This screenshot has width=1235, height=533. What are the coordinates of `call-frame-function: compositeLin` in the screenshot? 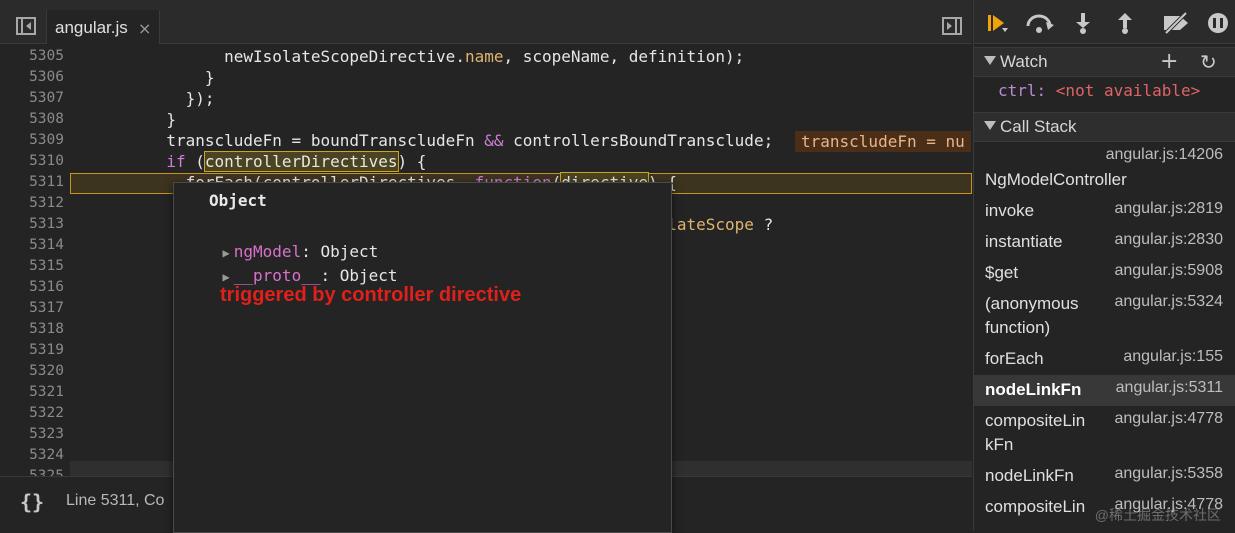 It's located at (1035, 506).